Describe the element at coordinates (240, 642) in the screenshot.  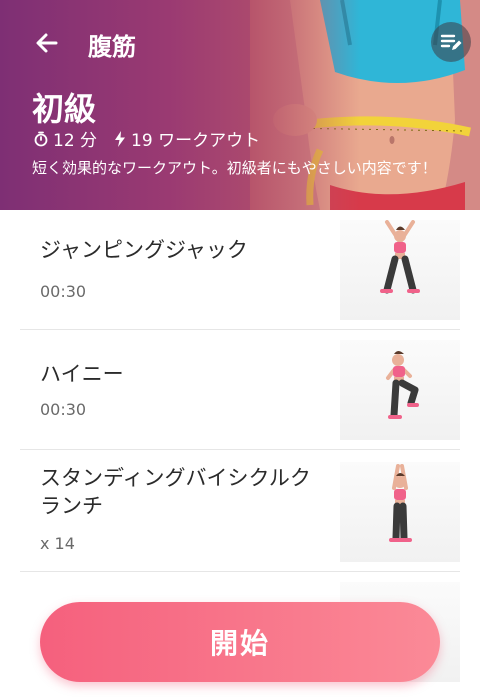
I see `start-button: 開始` at that location.